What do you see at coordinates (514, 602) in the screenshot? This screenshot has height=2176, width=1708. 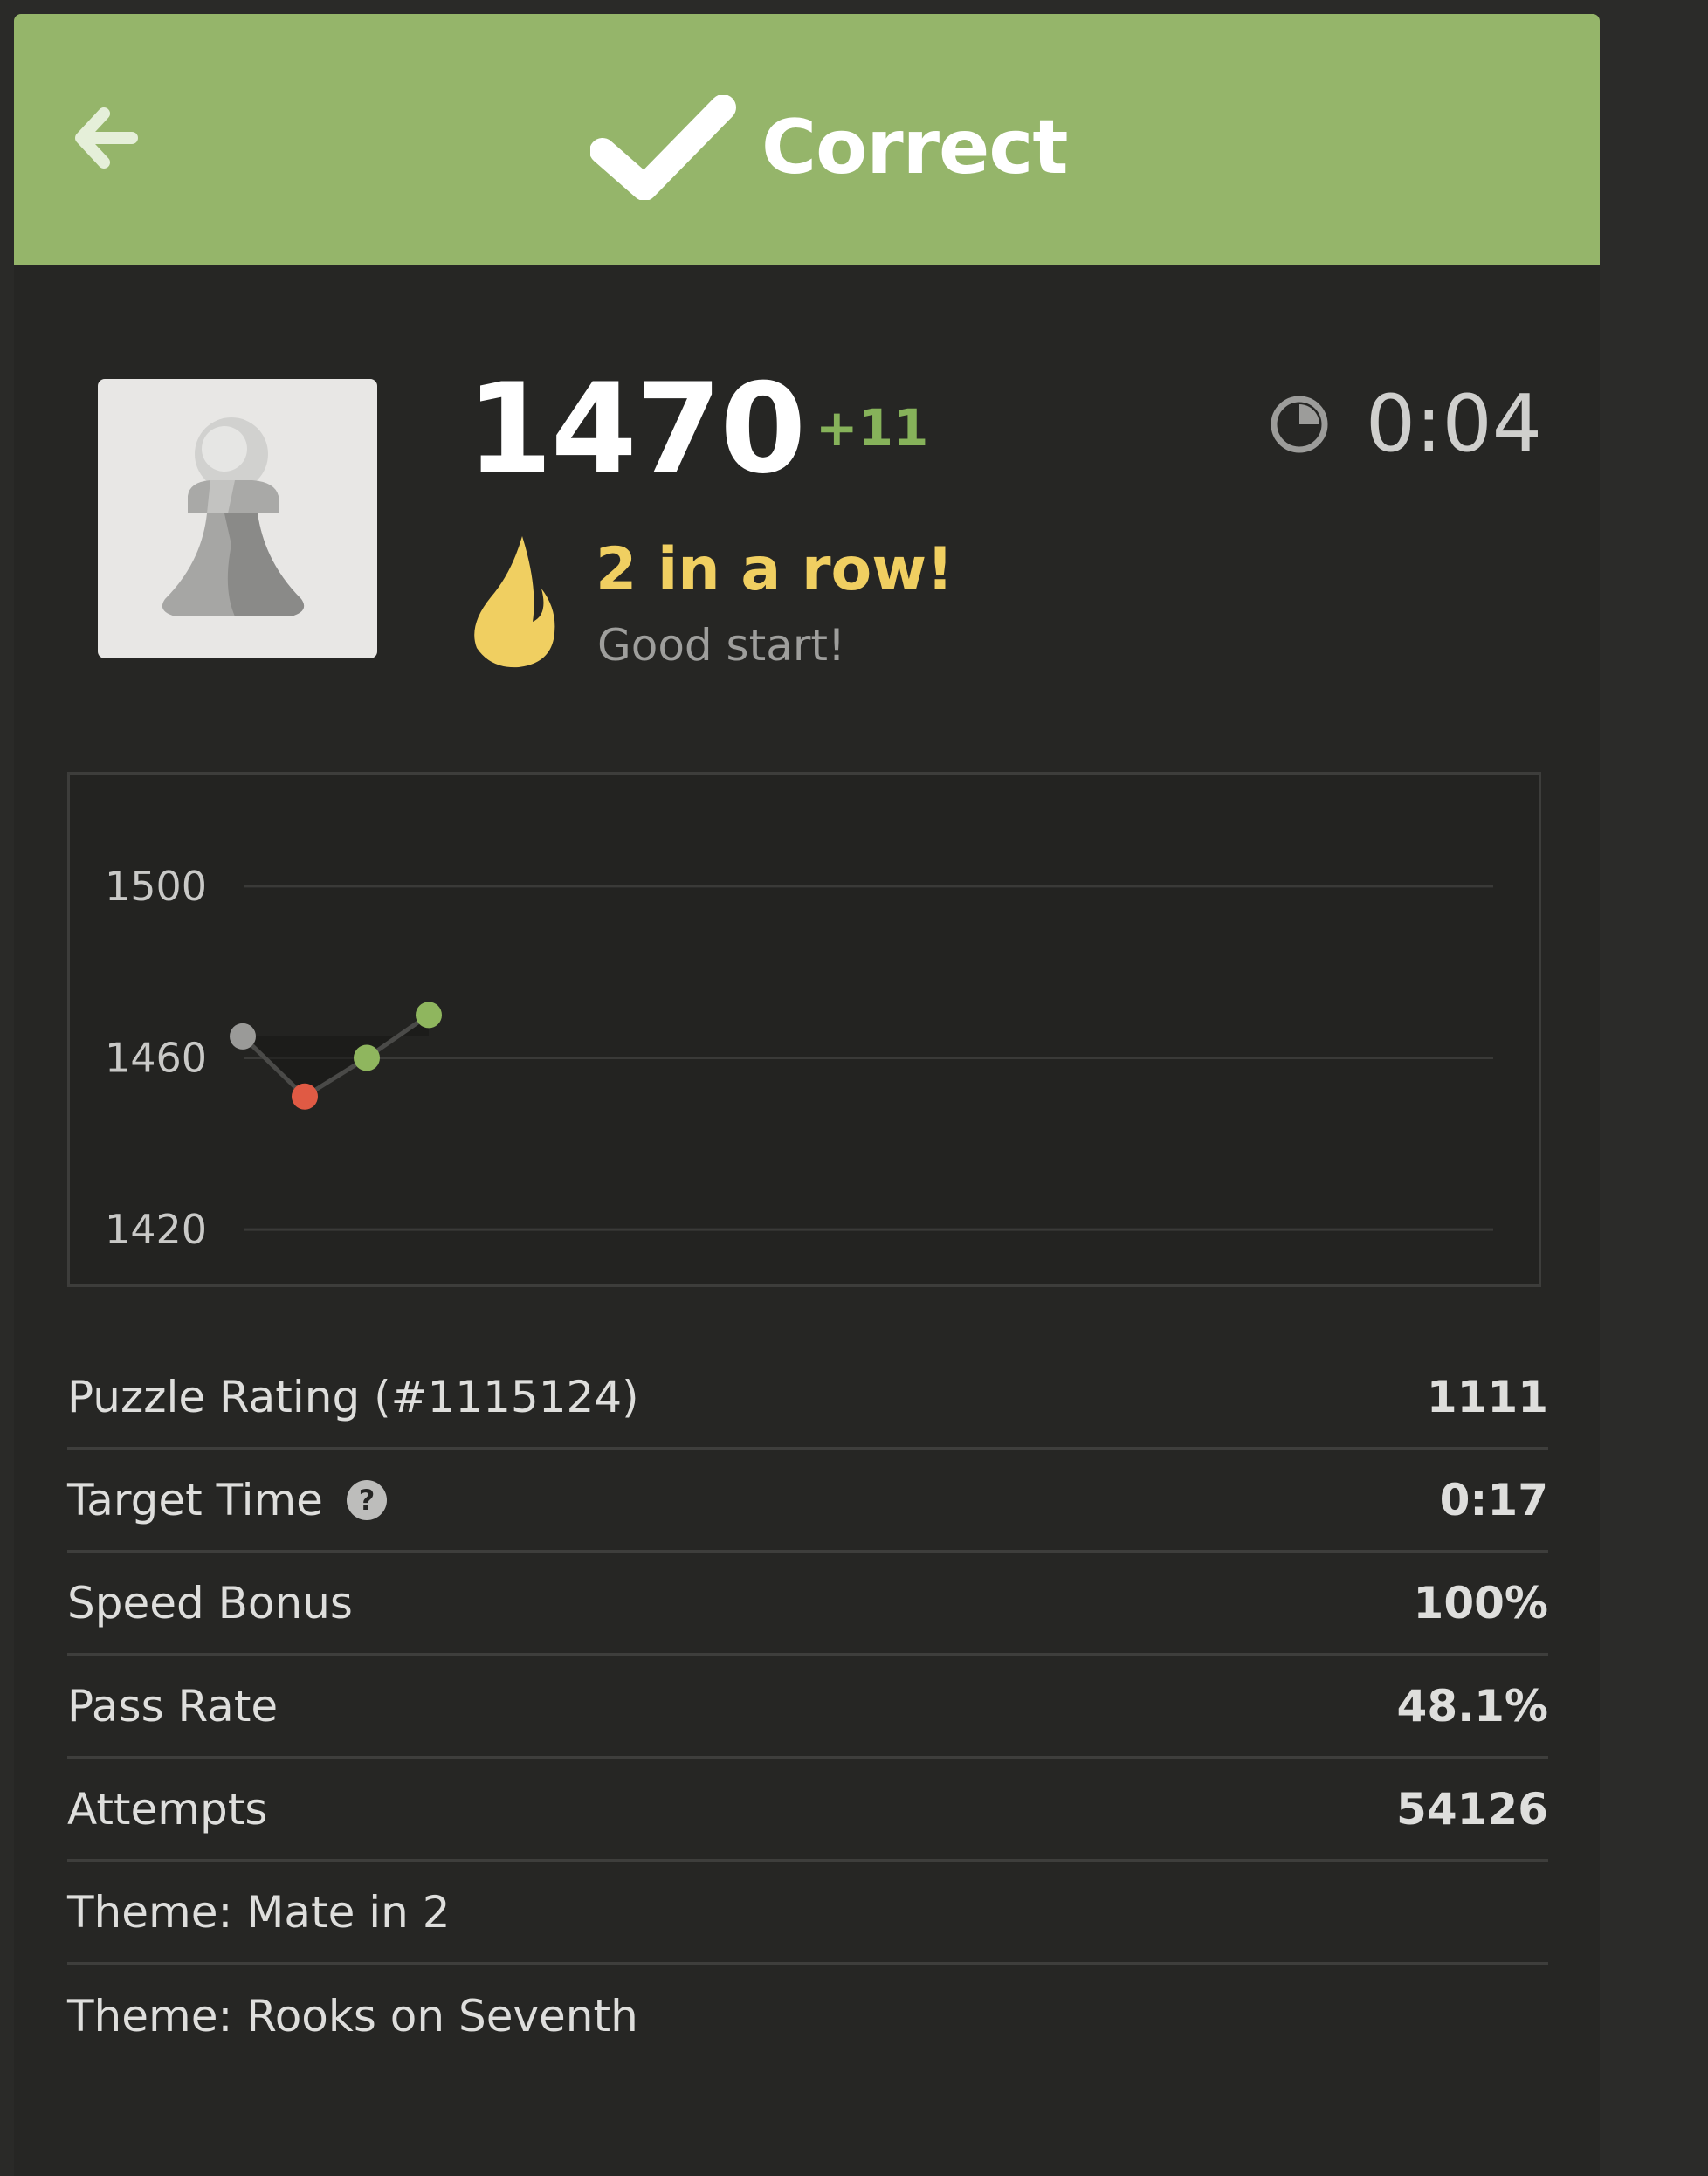 I see `flame-icon` at bounding box center [514, 602].